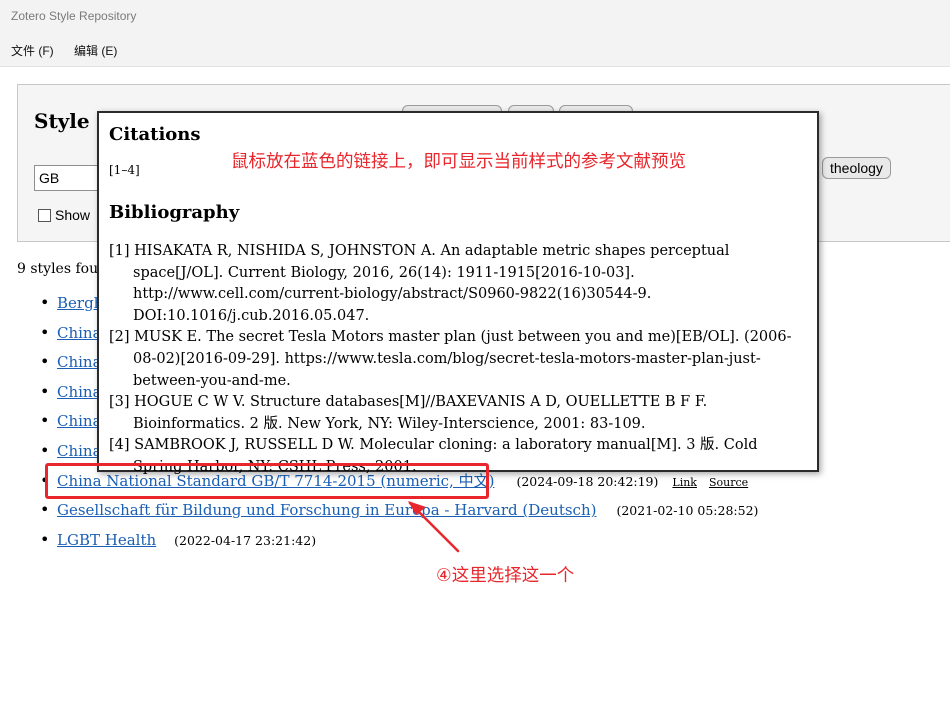 The height and width of the screenshot is (728, 950). What do you see at coordinates (475, 50) in the screenshot?
I see `menu-bar: 文件 (F) 编辑 (E)` at bounding box center [475, 50].